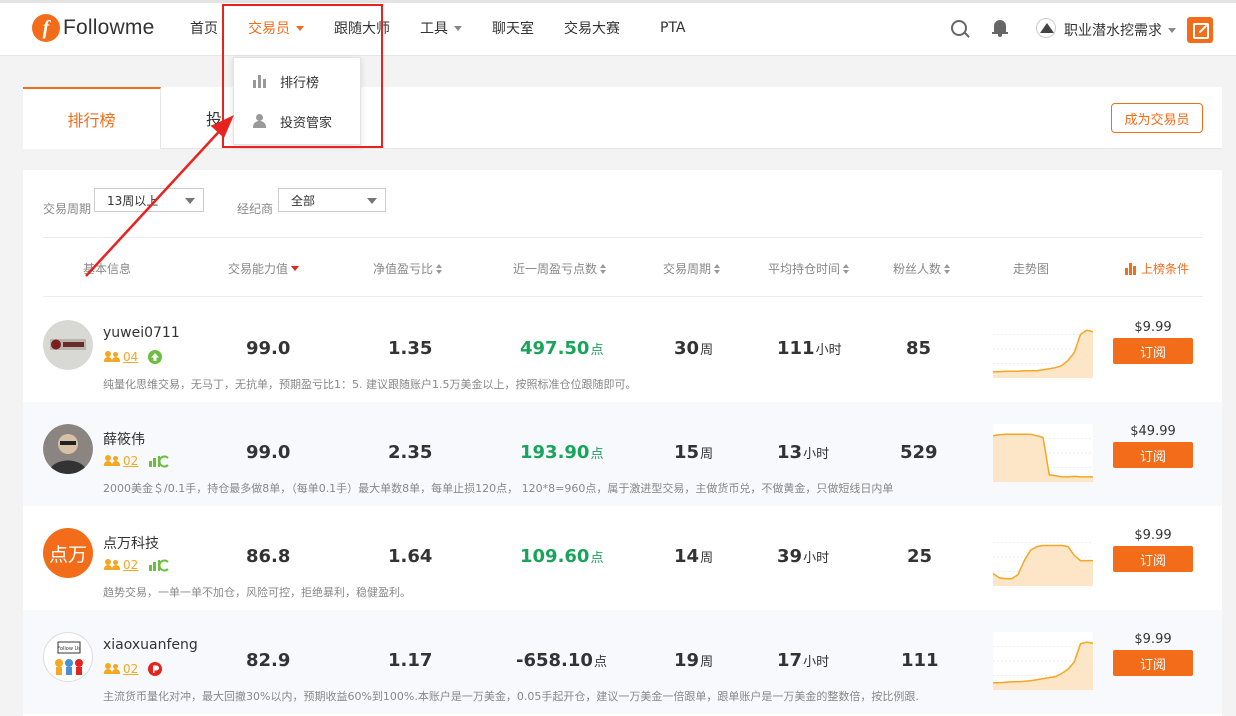 The width and height of the screenshot is (1236, 716). I want to click on column-ability: 交易能力值, so click(264, 268).